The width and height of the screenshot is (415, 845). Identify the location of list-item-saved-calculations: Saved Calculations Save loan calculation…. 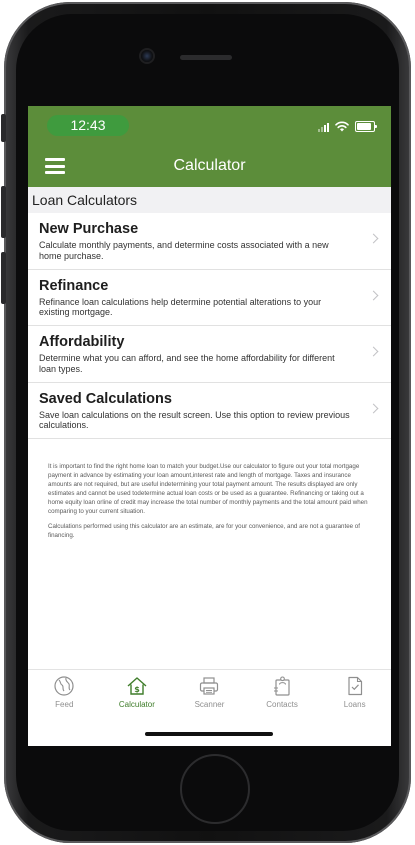
(209, 411).